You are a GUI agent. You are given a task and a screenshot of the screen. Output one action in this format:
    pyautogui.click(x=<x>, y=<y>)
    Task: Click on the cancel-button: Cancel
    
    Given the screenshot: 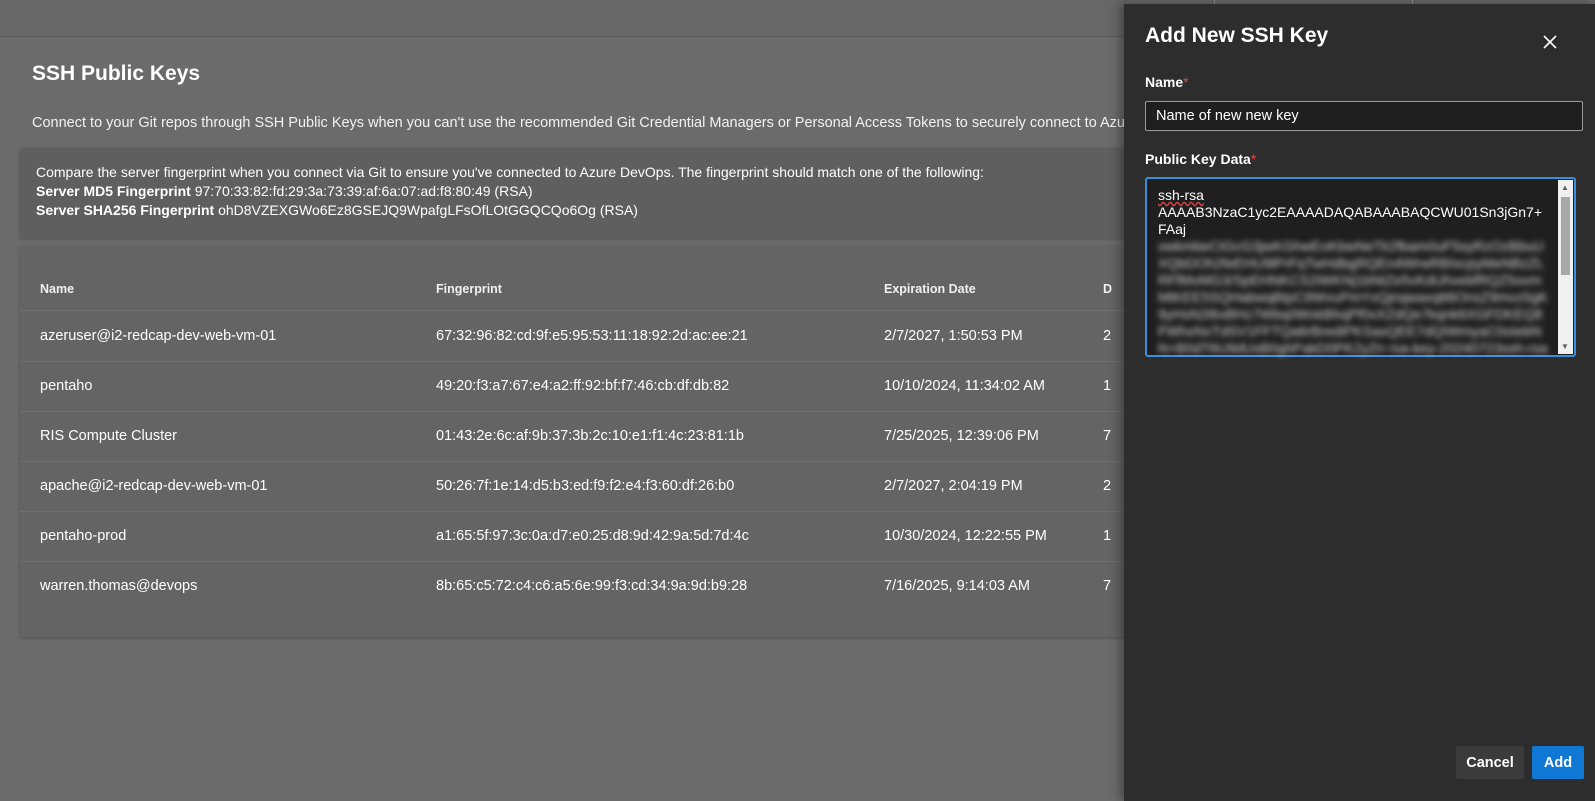 What is the action you would take?
    pyautogui.click(x=1490, y=762)
    